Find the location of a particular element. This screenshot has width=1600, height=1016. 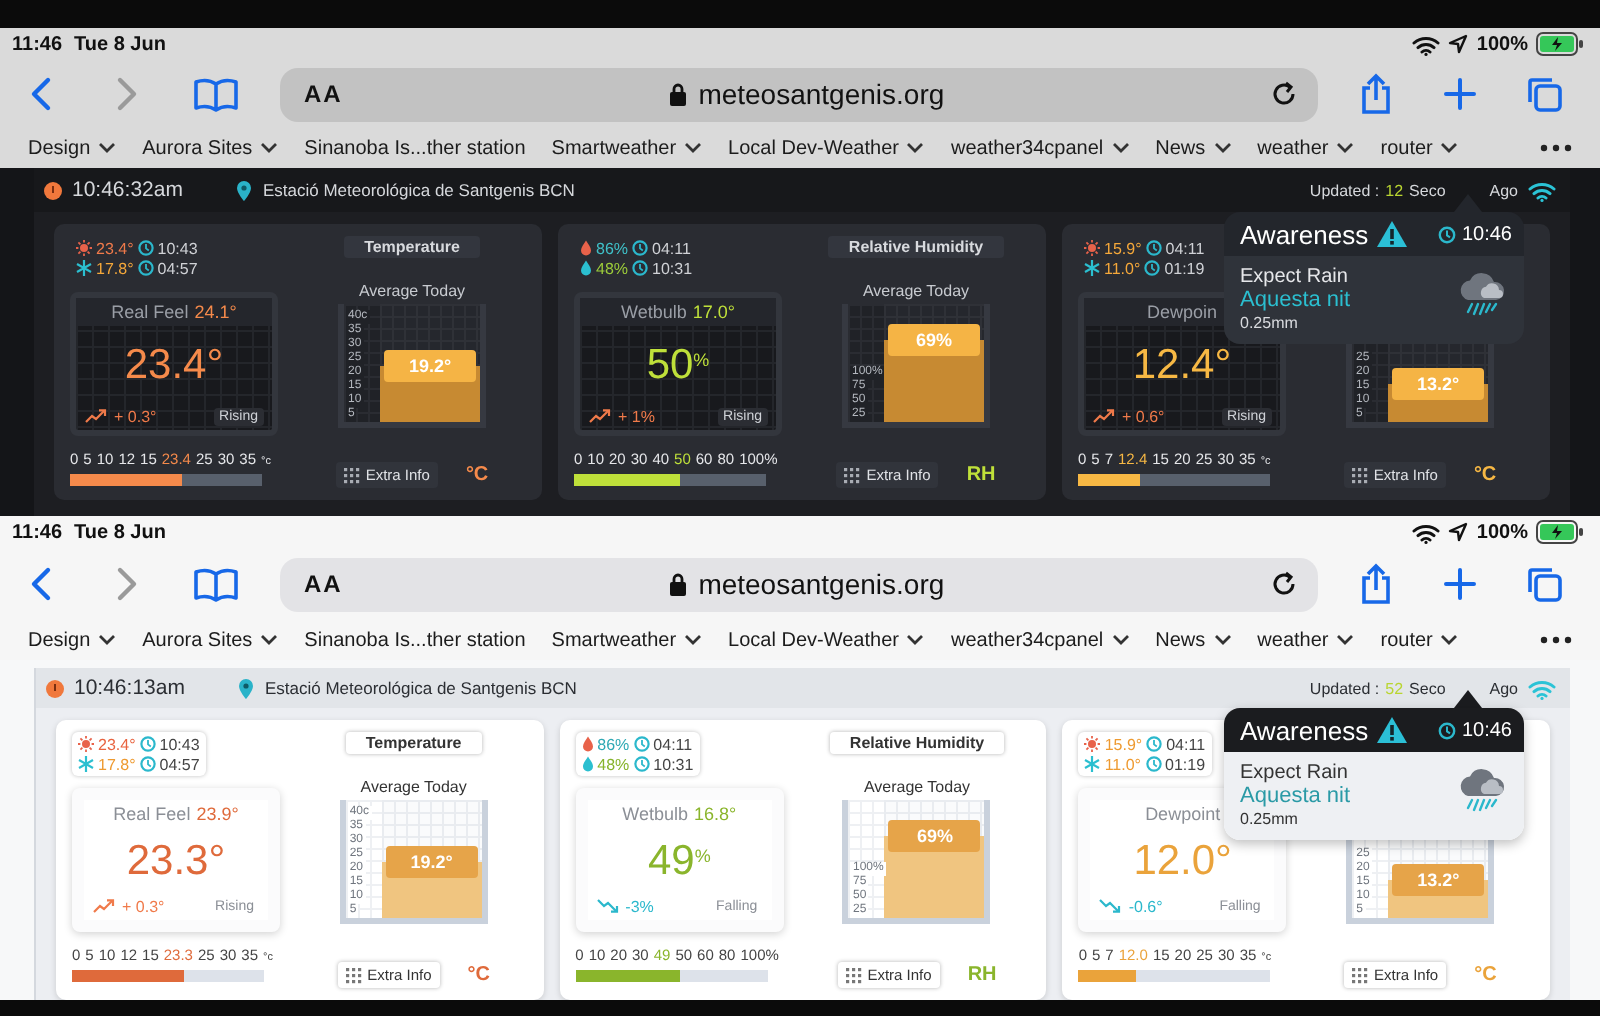

current-value: 49$^{%}$ is located at coordinates (679, 861).